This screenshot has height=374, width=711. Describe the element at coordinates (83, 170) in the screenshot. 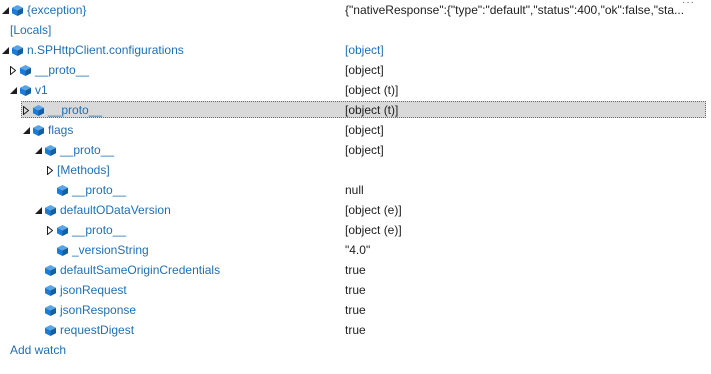

I see `watch-item-name: [Methods]` at that location.